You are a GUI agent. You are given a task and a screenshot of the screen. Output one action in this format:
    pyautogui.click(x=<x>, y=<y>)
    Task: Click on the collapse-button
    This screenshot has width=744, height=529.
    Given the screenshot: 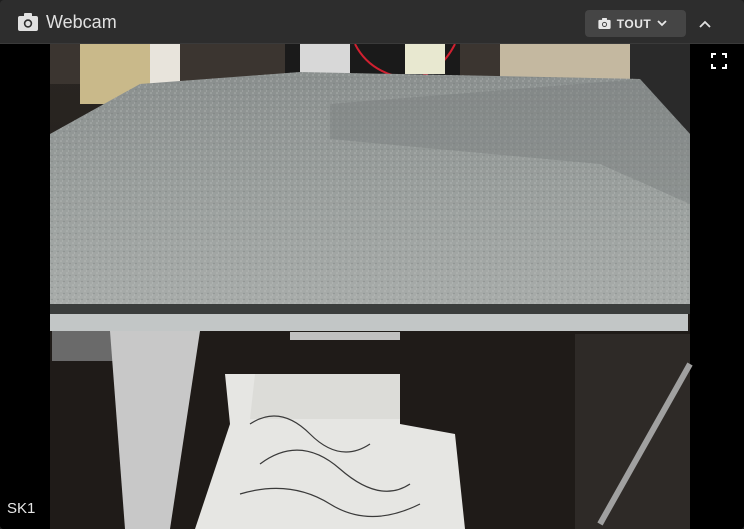 What is the action you would take?
    pyautogui.click(x=705, y=24)
    